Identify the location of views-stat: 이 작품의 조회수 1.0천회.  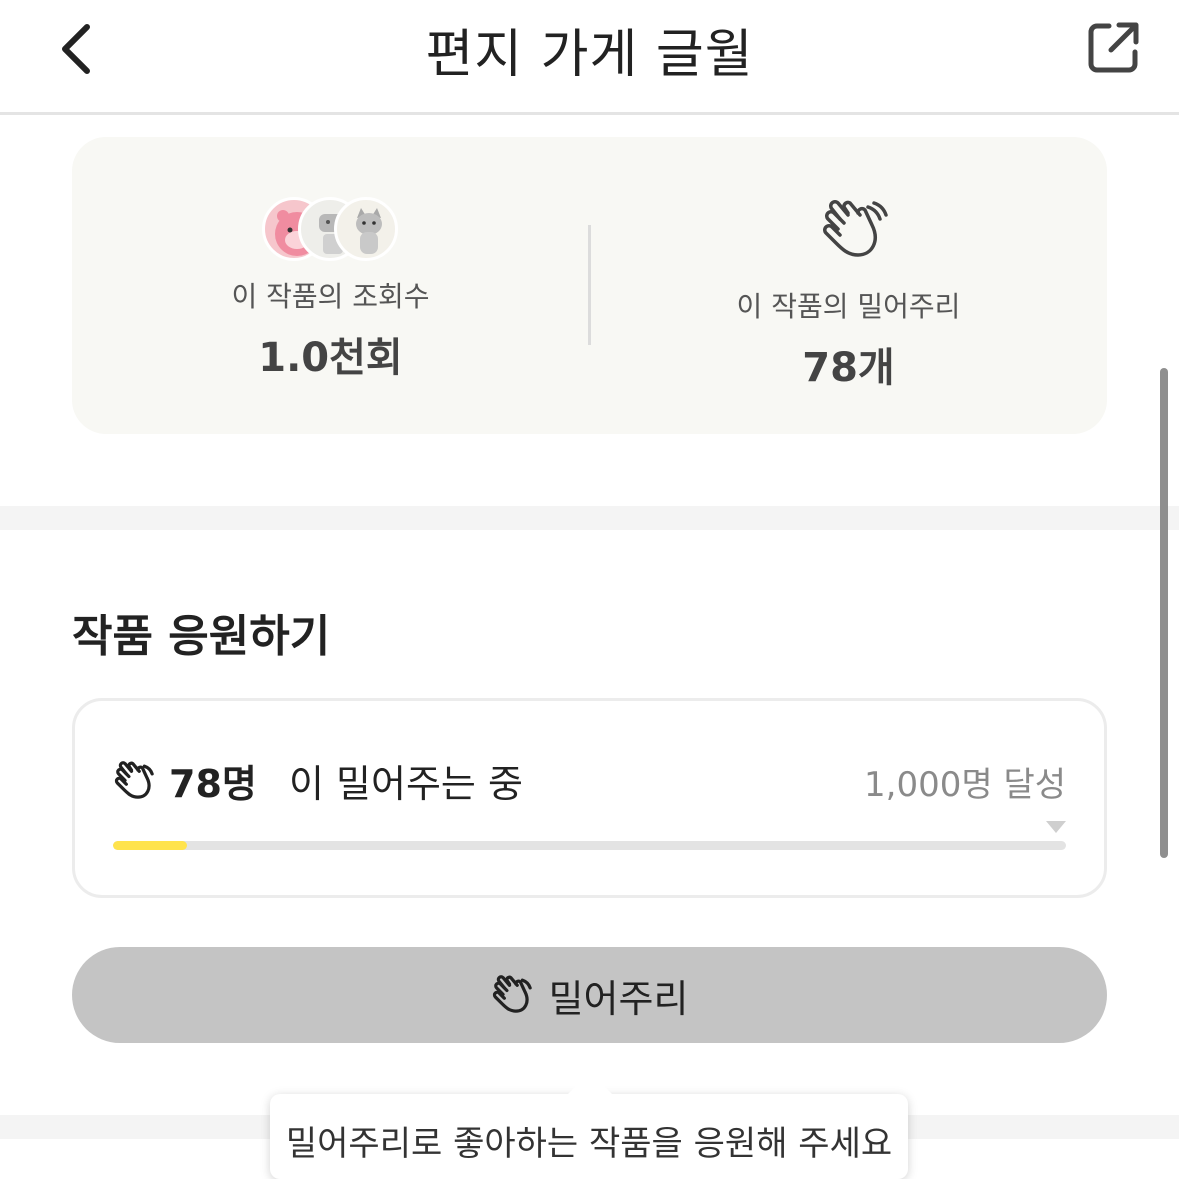
(330, 285).